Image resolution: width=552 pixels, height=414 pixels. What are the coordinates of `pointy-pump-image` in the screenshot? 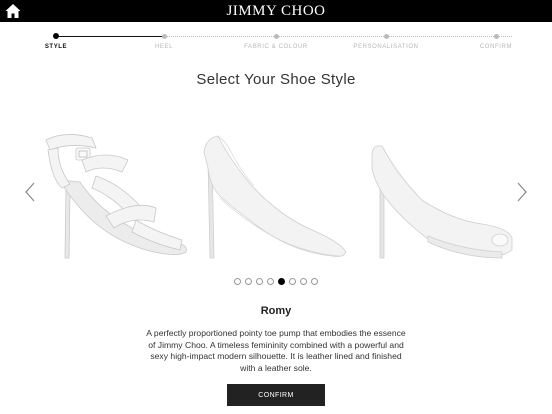 It's located at (275, 195).